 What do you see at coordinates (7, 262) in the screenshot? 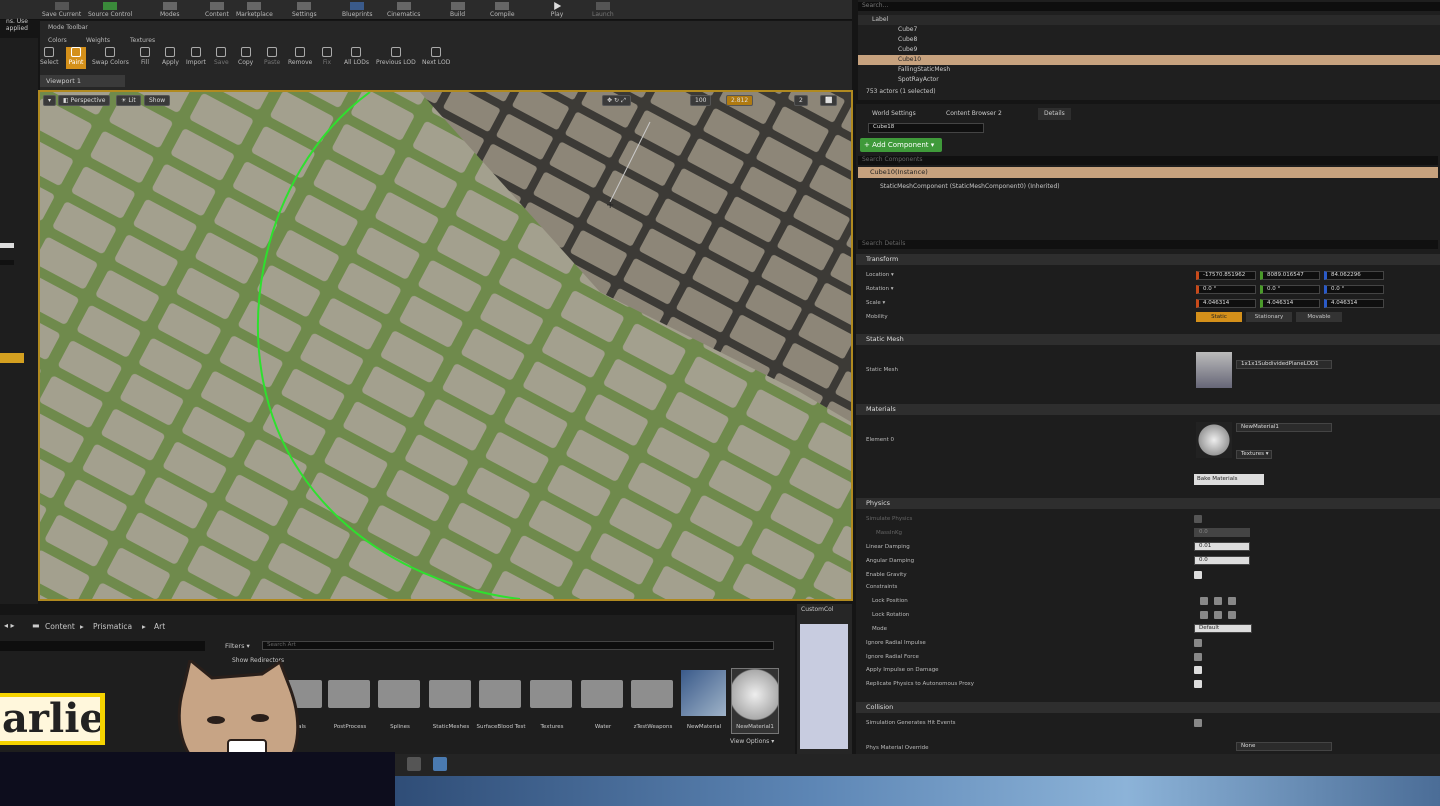
I see `color-swatch` at bounding box center [7, 262].